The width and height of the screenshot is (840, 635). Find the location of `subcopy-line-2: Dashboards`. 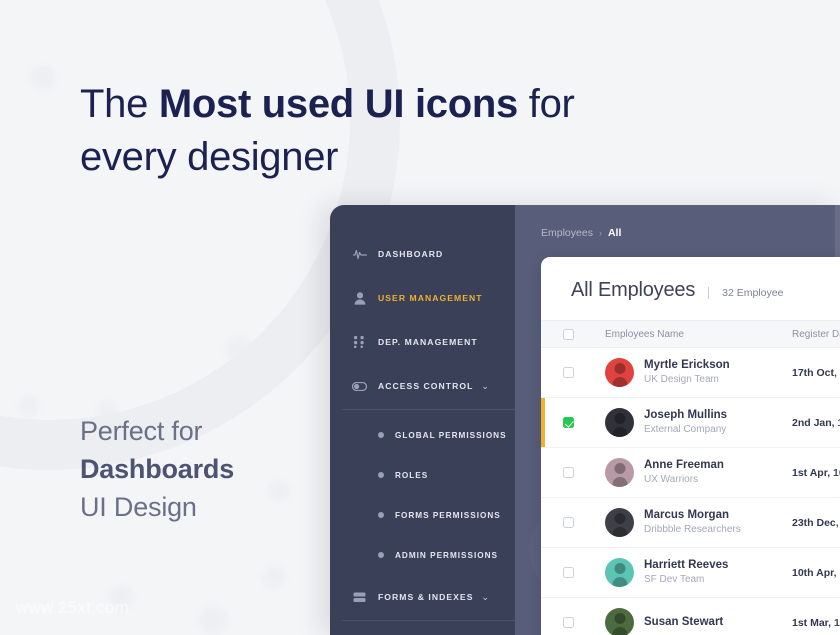

subcopy-line-2: Dashboards is located at coordinates (157, 469).